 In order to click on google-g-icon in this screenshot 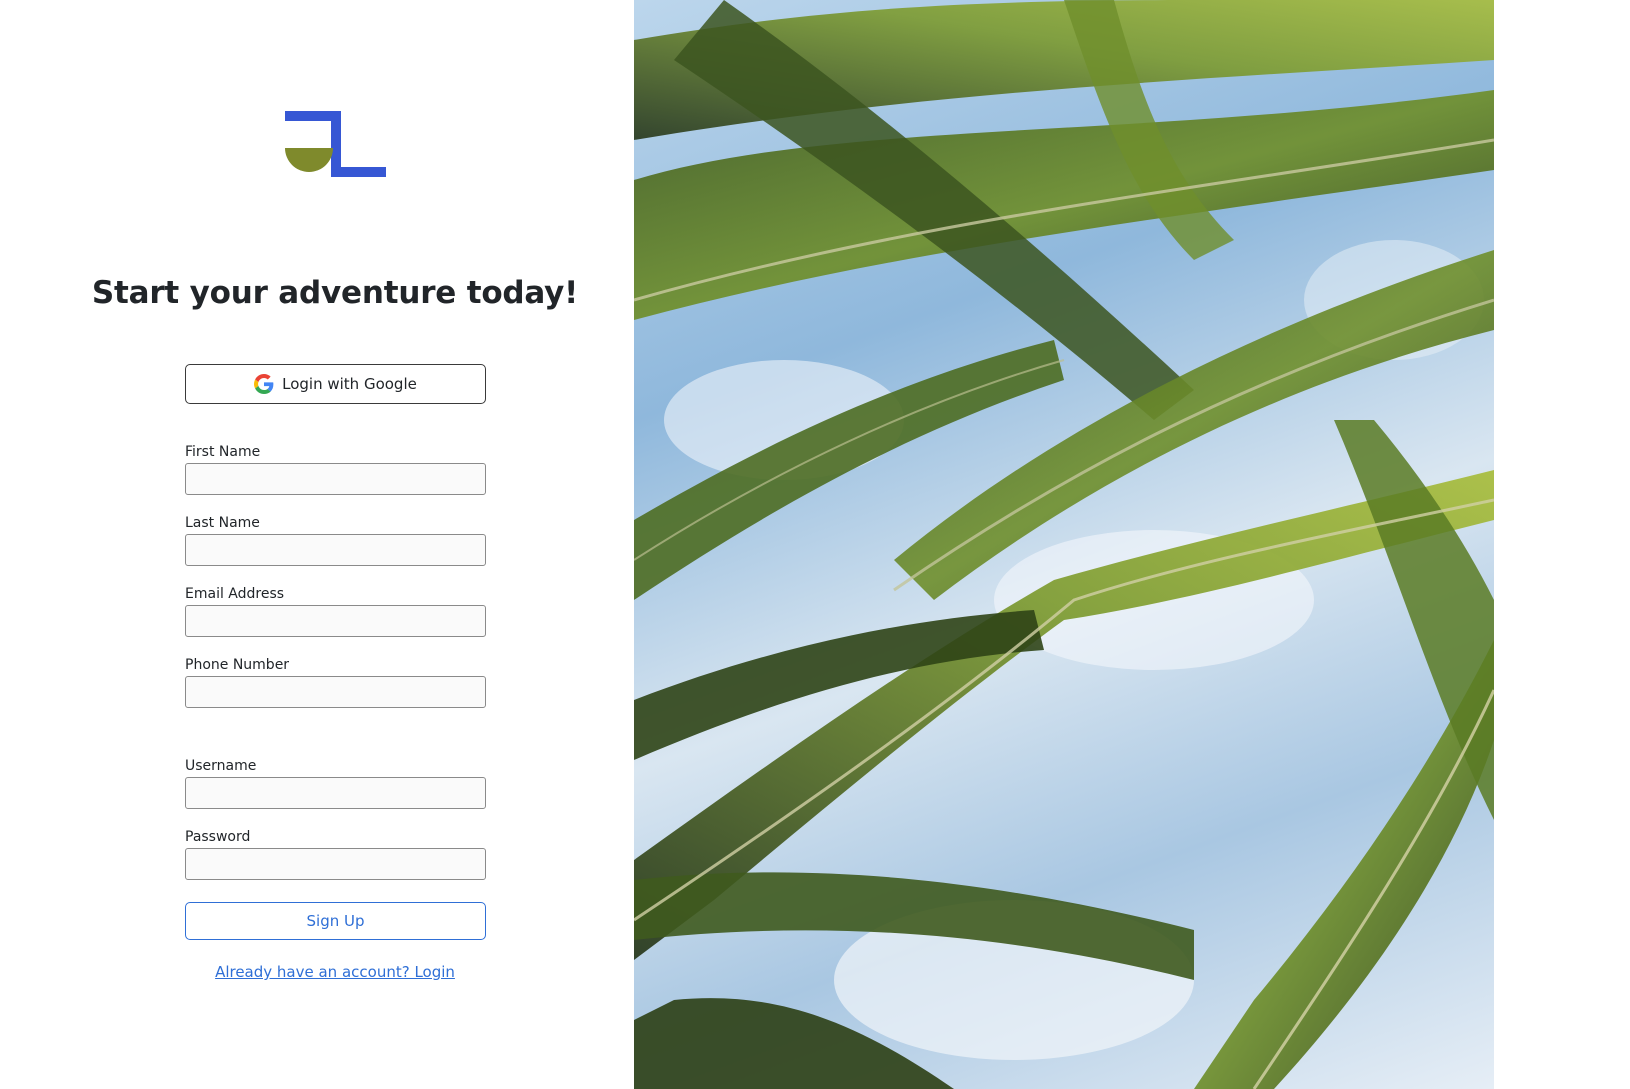, I will do `click(264, 384)`.